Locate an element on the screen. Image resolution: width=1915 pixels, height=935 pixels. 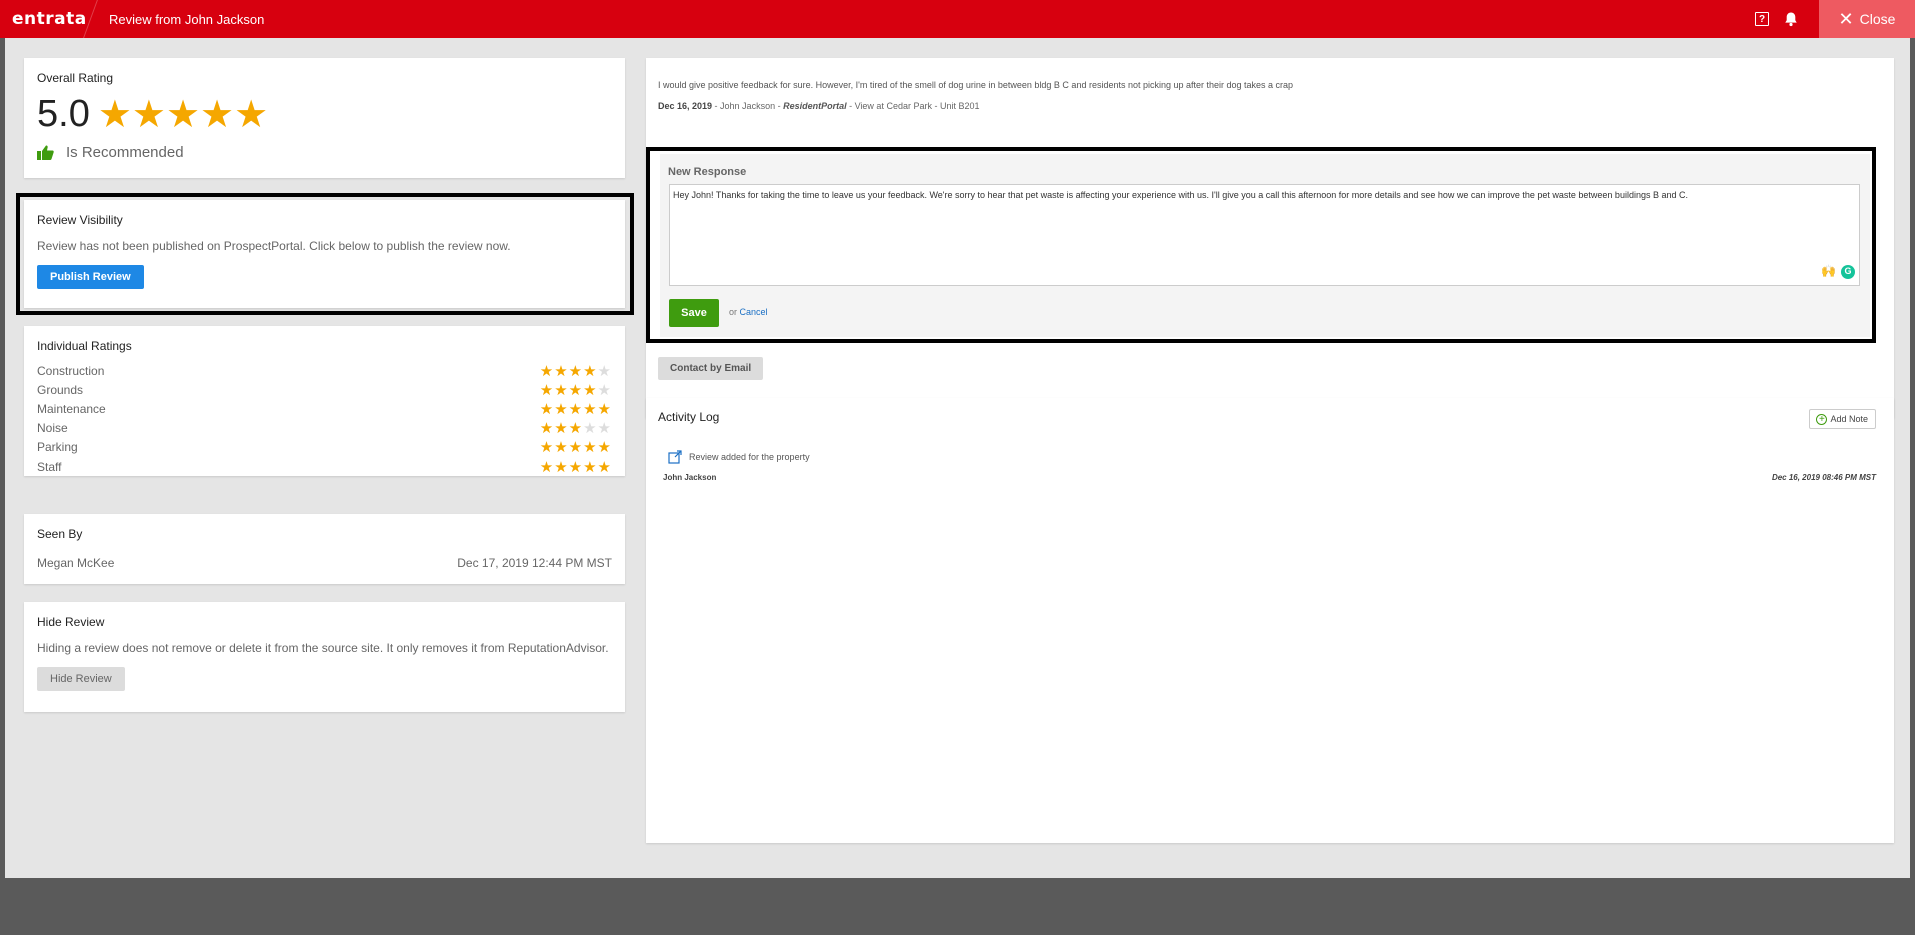
bell-icon is located at coordinates (1791, 19).